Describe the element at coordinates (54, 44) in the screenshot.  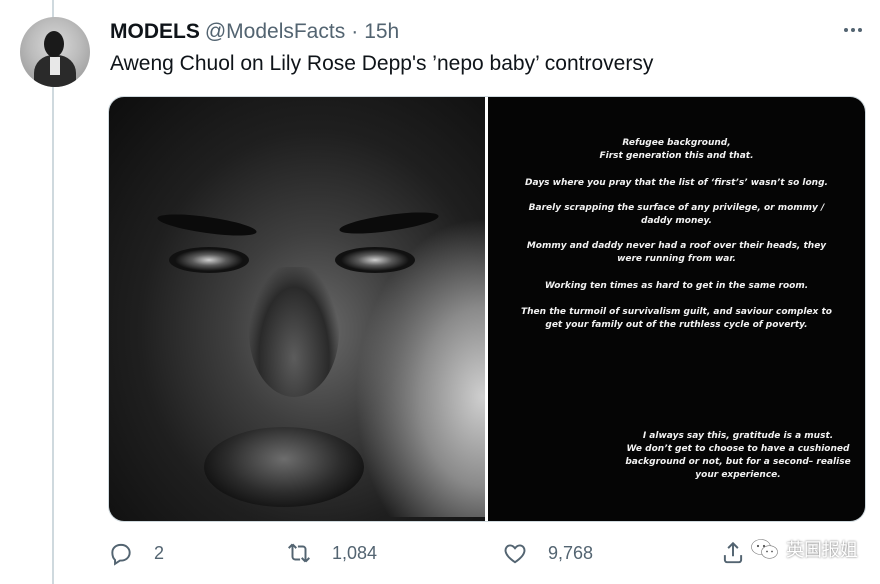
I see `avatar-figure-head` at that location.